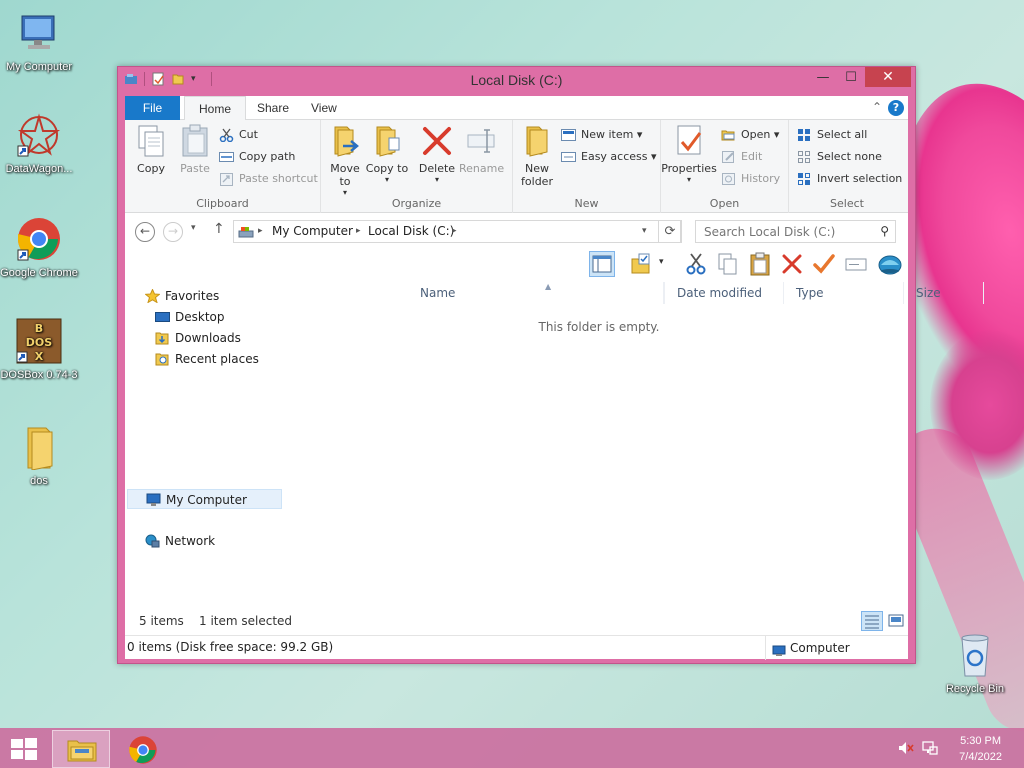 The height and width of the screenshot is (768, 1024). Describe the element at coordinates (804, 179) in the screenshot. I see `invert-selection-icon` at that location.